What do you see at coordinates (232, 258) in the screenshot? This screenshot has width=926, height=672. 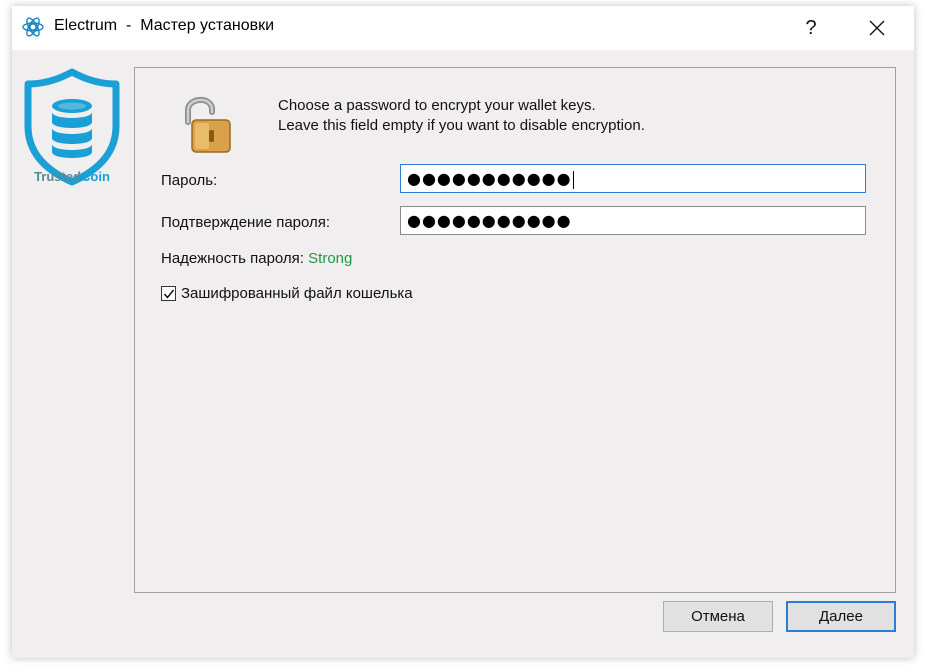 I see `strength-label: Надежность пароля:` at bounding box center [232, 258].